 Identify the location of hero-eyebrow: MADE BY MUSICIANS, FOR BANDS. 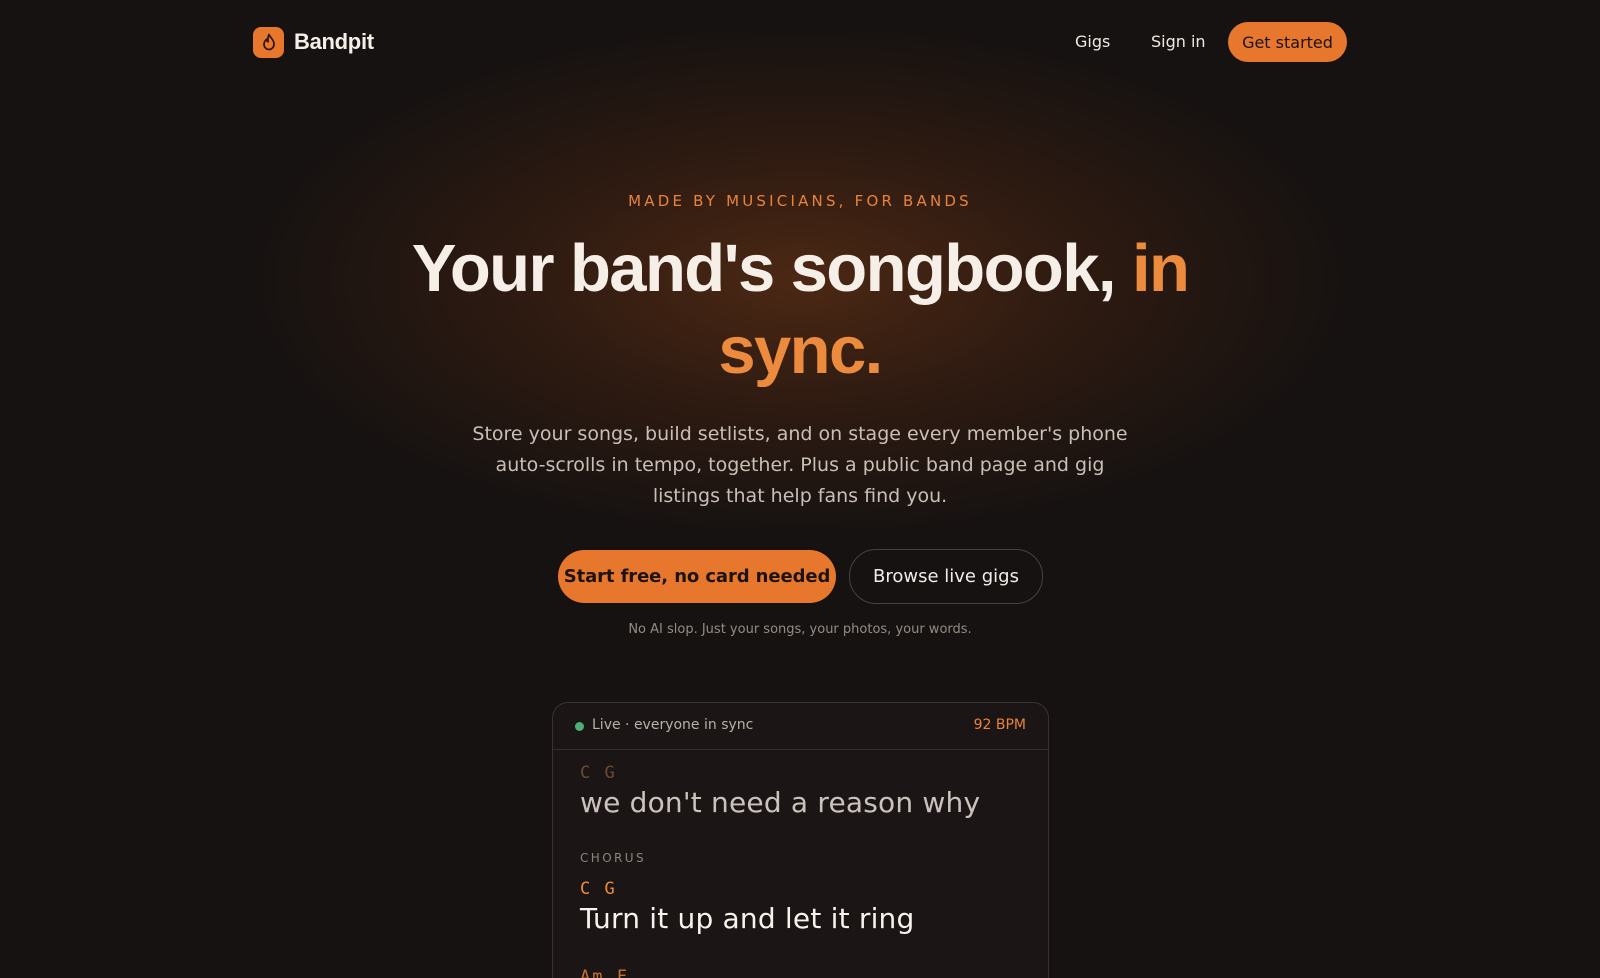
(800, 201).